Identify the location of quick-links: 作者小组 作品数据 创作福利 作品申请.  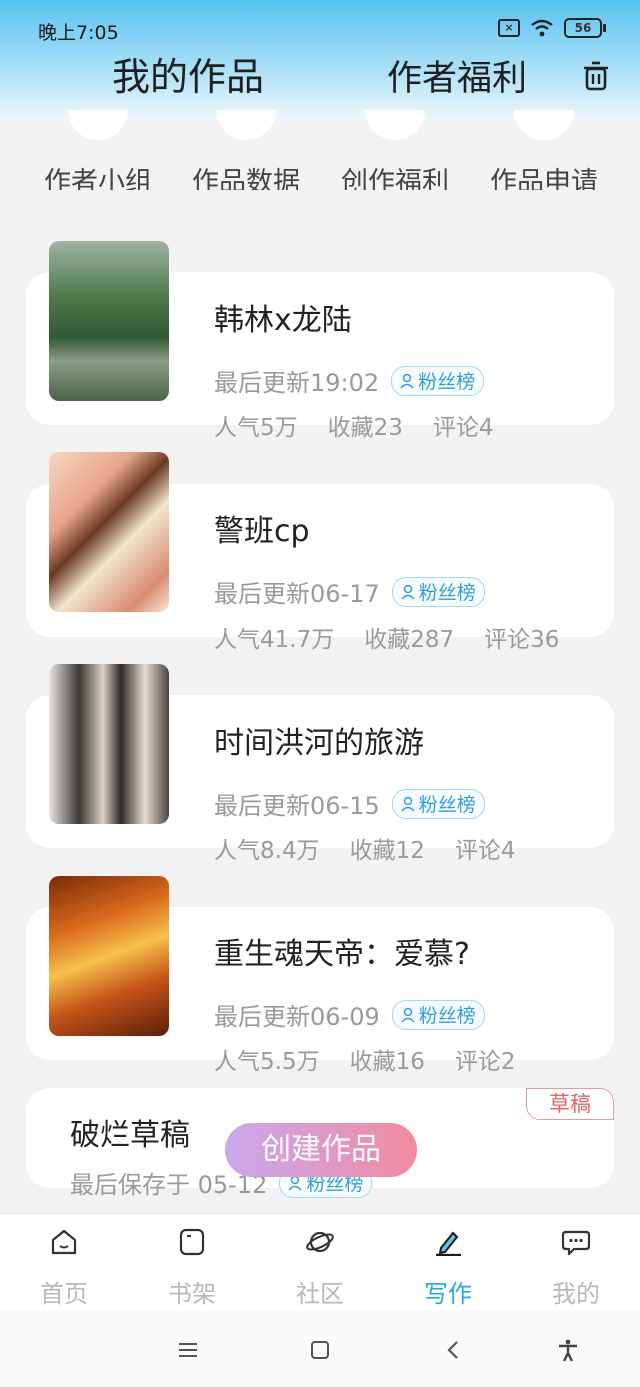
(320, 150).